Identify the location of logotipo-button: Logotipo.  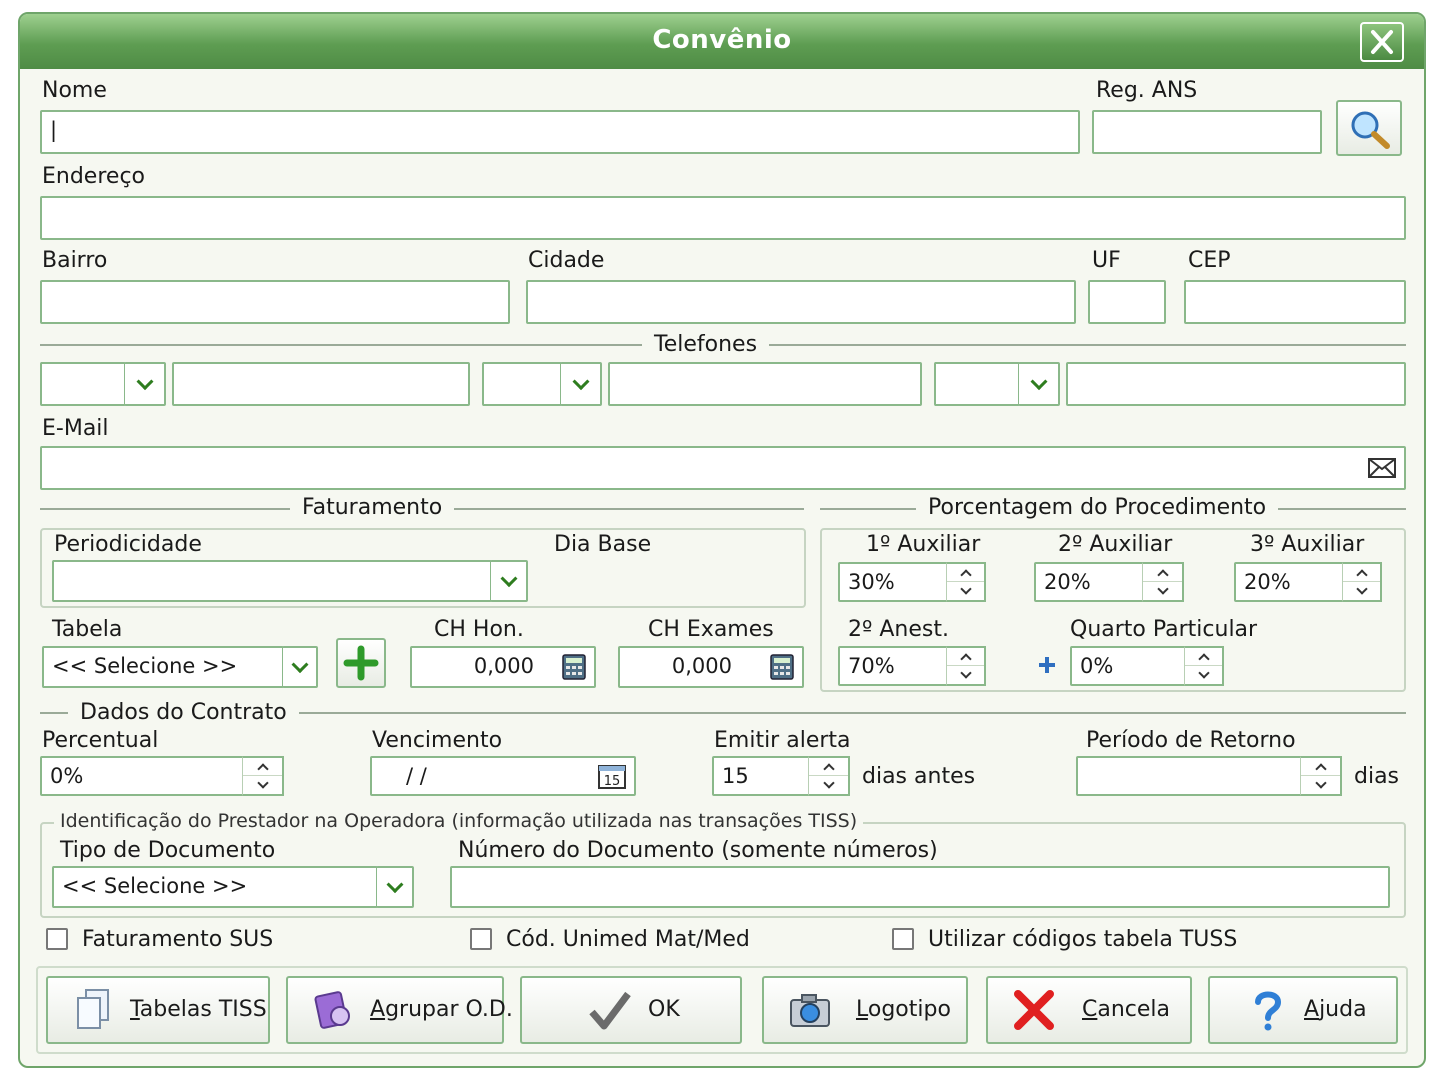
(865, 1010).